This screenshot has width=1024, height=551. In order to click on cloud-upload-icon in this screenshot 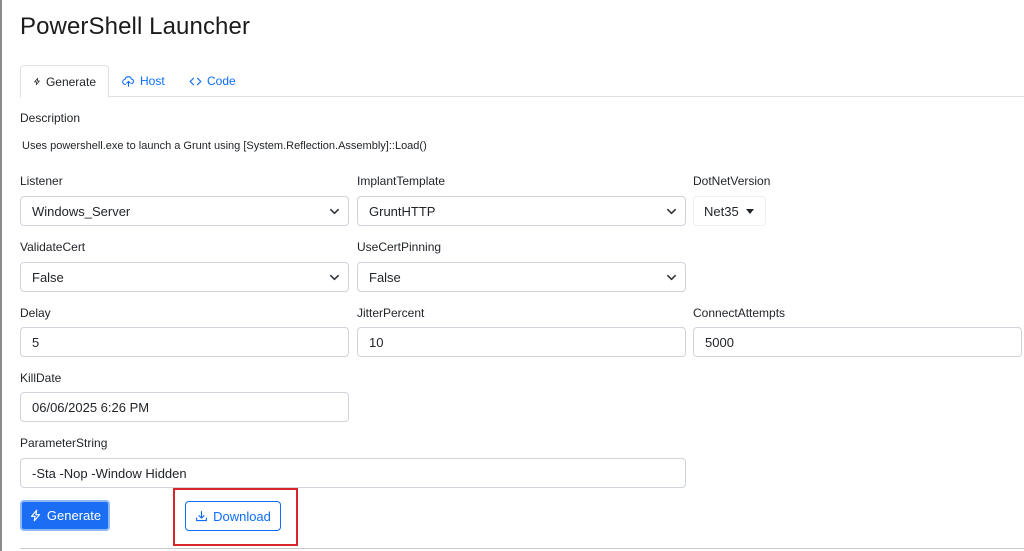, I will do `click(128, 81)`.